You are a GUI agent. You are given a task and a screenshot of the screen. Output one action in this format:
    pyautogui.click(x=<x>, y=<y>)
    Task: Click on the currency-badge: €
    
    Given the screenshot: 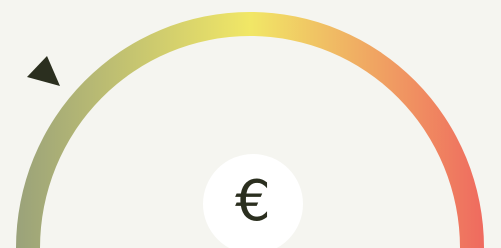 What is the action you would take?
    pyautogui.click(x=253, y=201)
    